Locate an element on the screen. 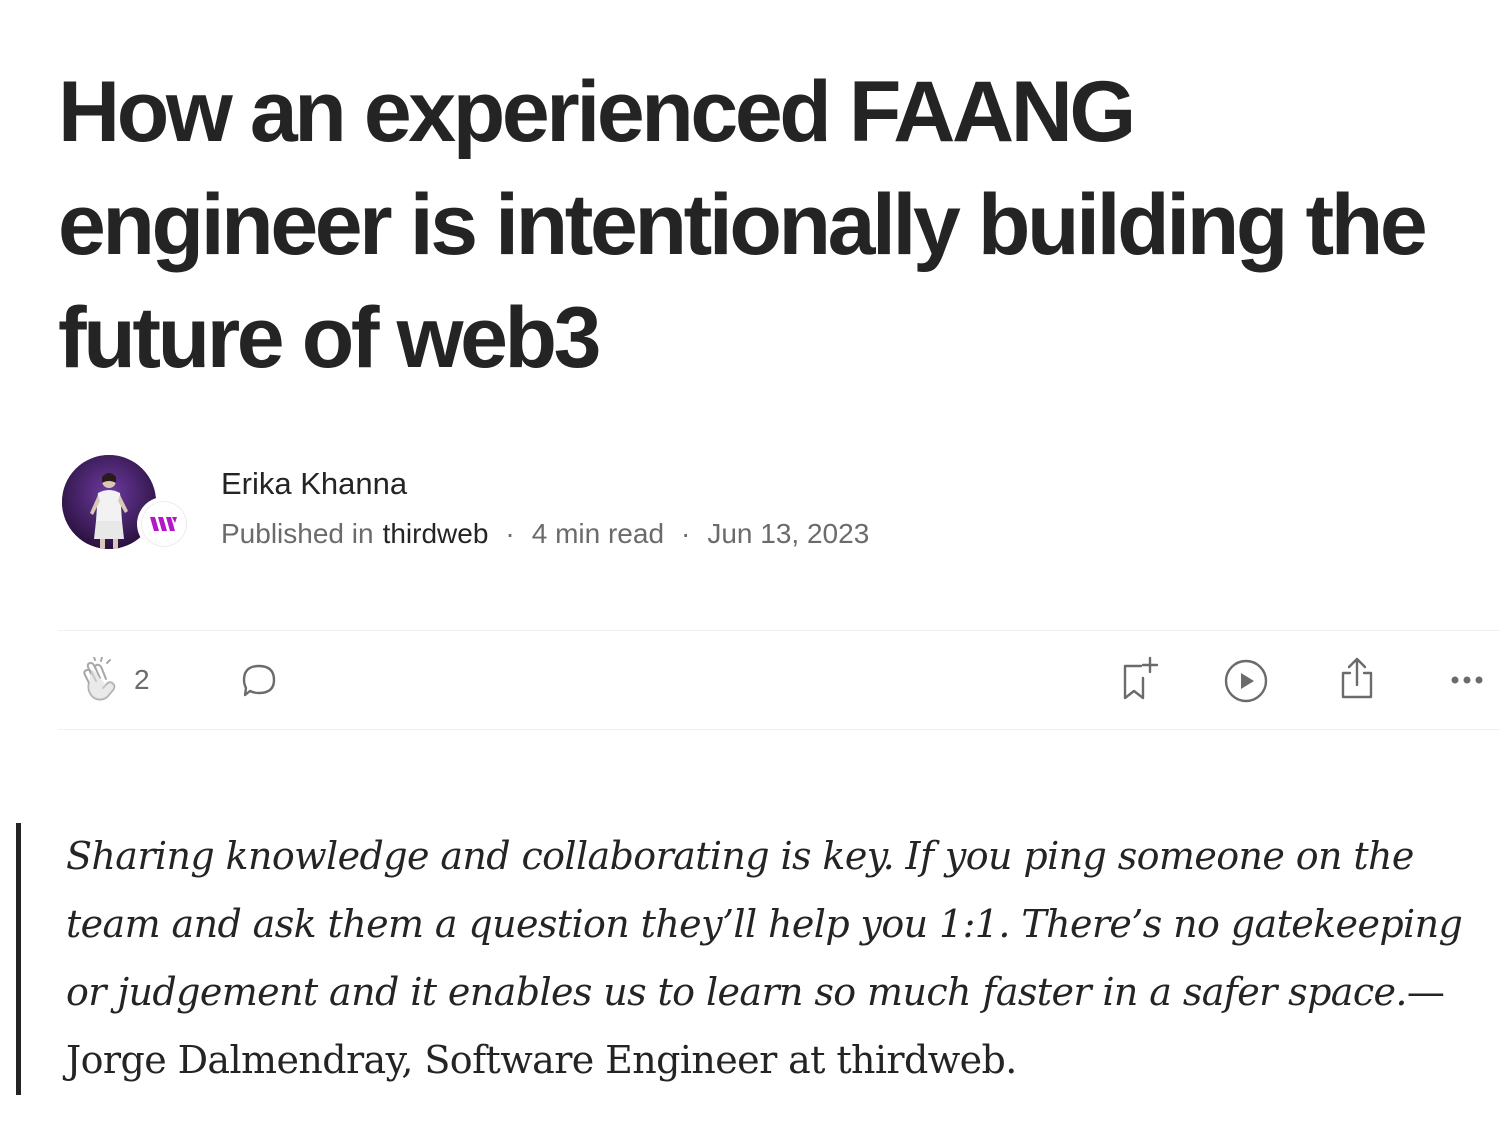 The image size is (1500, 1126). comment-button is located at coordinates (259, 681).